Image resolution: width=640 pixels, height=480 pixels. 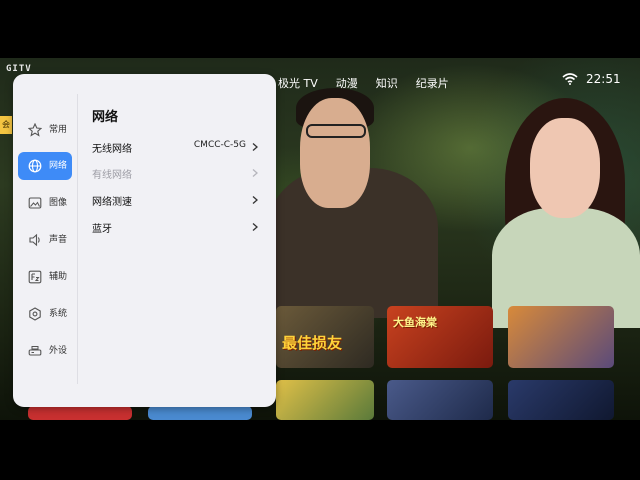 What do you see at coordinates (35, 351) in the screenshot?
I see `peripheral-icon` at bounding box center [35, 351].